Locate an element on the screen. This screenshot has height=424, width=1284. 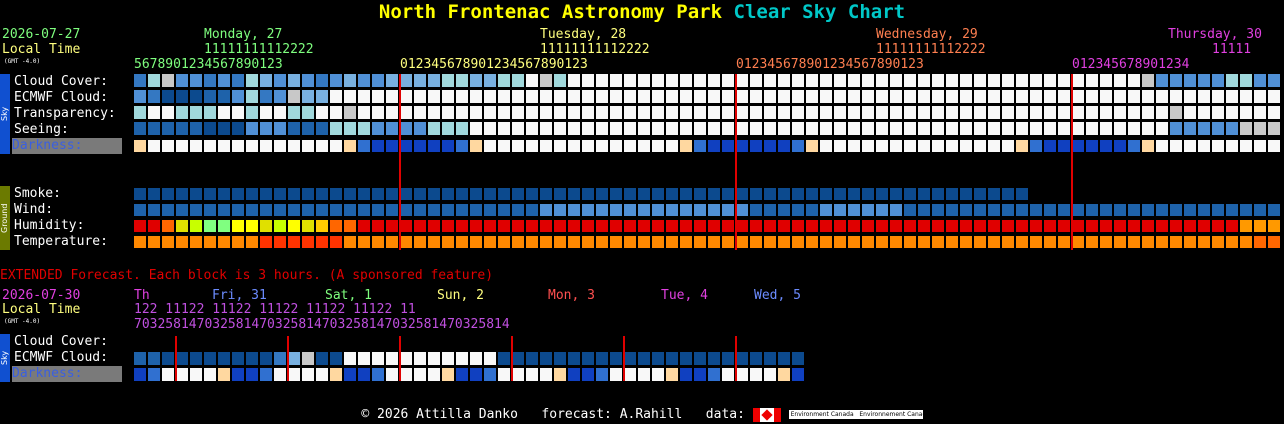
row-label-temperature: Temperature: is located at coordinates (61, 242).